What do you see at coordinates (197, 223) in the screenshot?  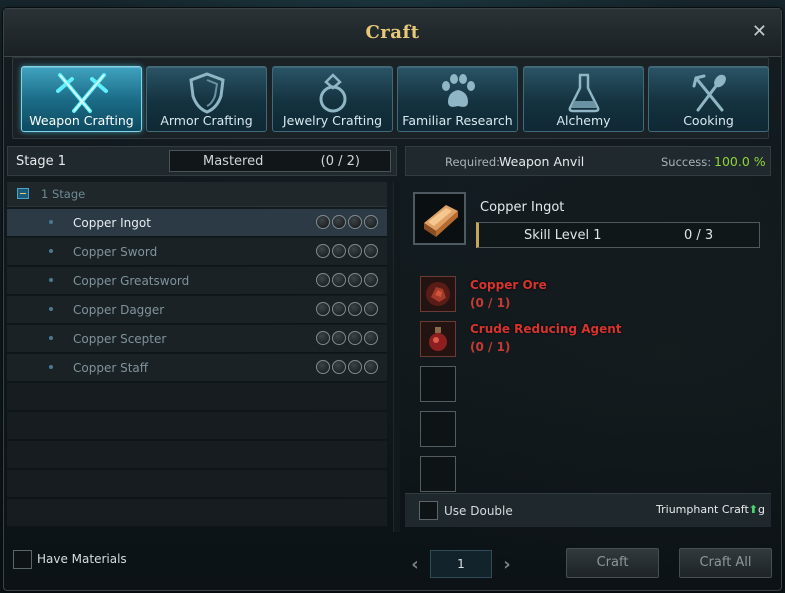 I see `recipe-row: Copper Ingot` at bounding box center [197, 223].